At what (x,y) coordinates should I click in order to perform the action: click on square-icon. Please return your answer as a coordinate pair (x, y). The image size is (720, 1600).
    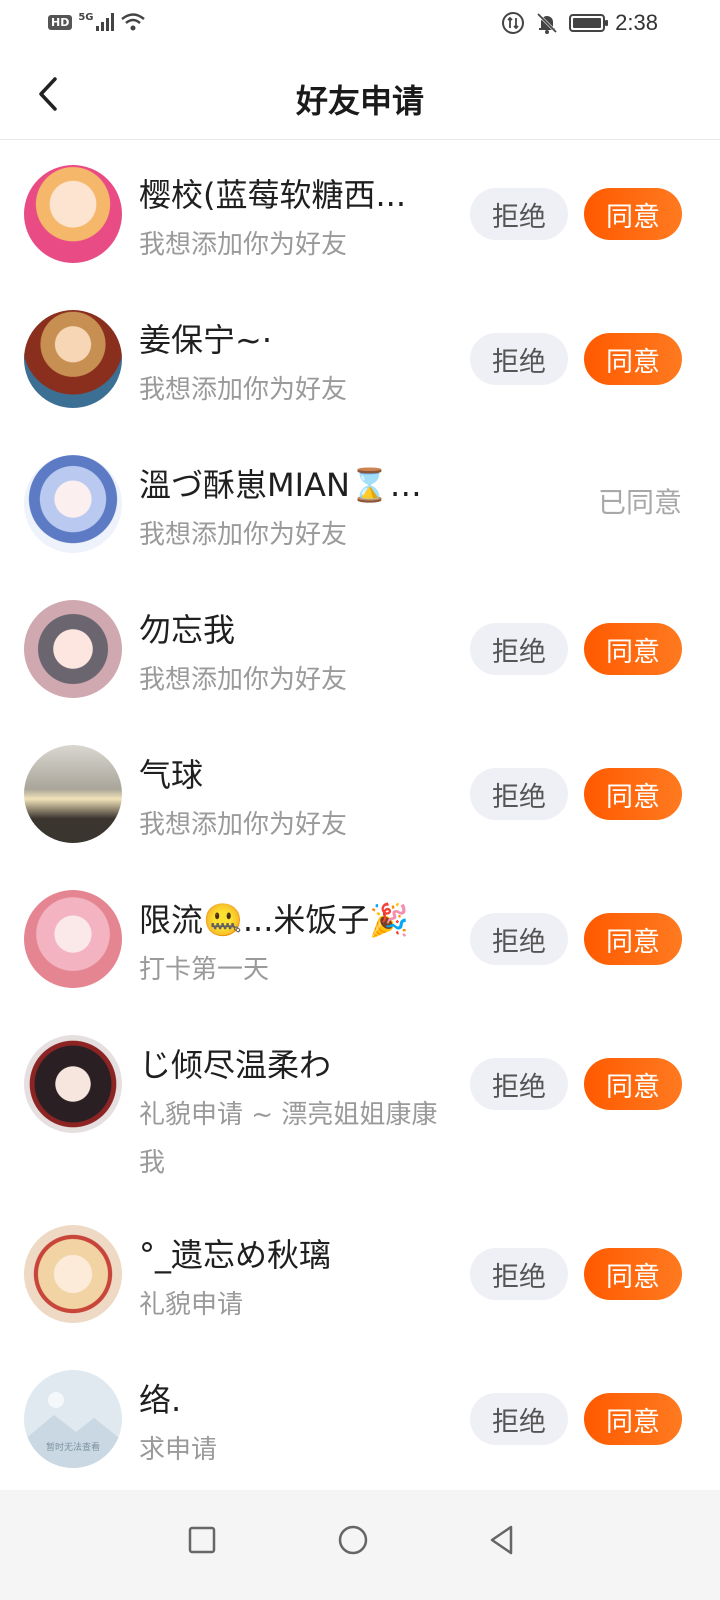
    Looking at the image, I should click on (202, 1540).